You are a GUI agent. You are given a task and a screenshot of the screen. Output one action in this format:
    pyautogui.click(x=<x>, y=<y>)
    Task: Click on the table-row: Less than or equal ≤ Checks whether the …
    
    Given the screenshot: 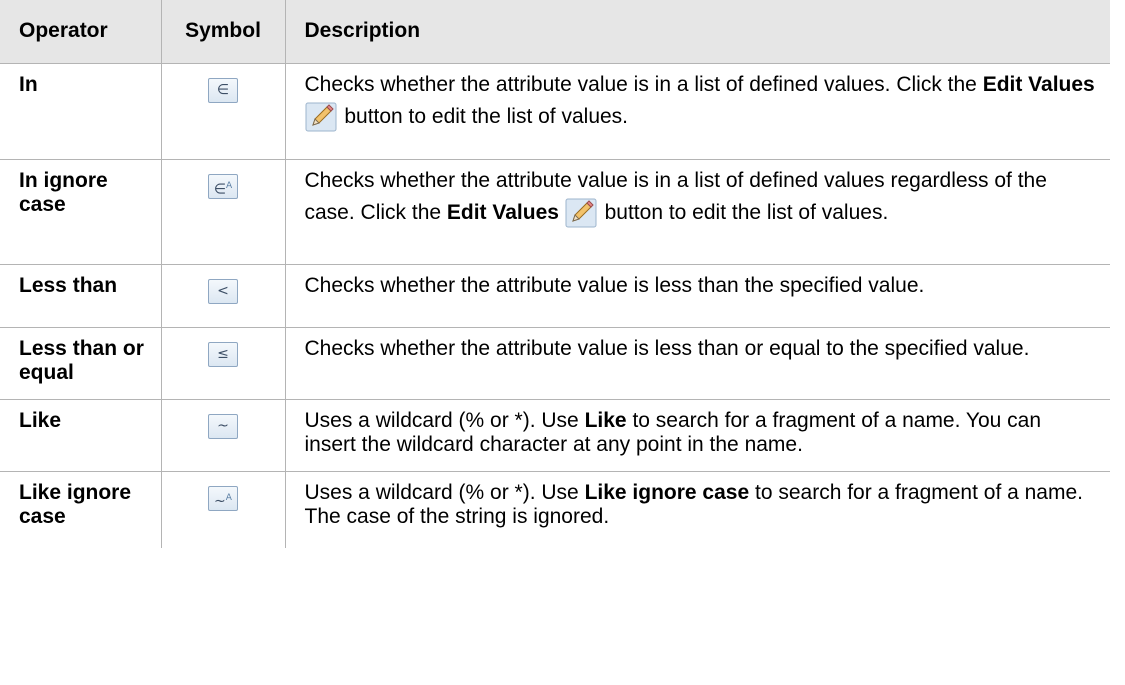 What is the action you would take?
    pyautogui.click(x=555, y=363)
    